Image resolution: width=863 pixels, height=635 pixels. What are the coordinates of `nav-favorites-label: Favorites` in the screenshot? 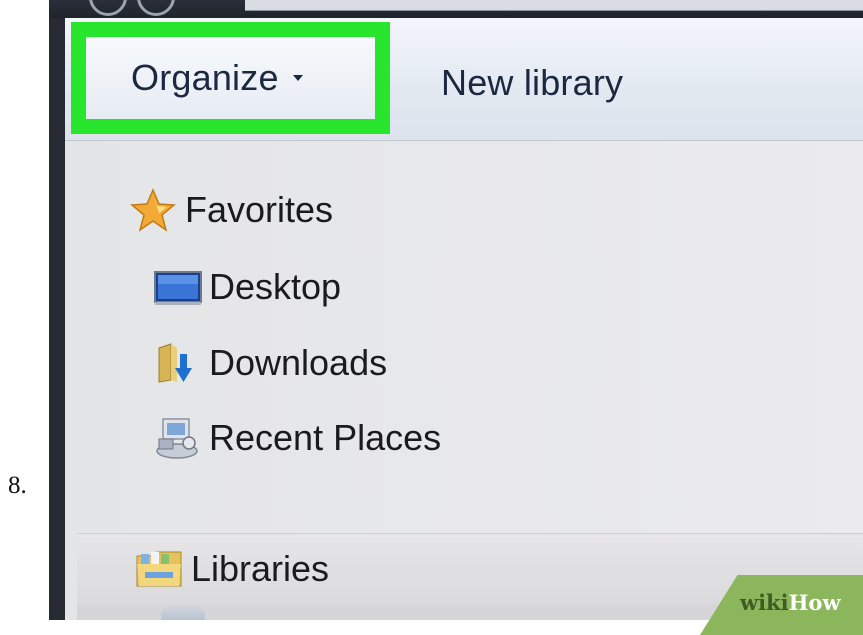 It's located at (259, 209).